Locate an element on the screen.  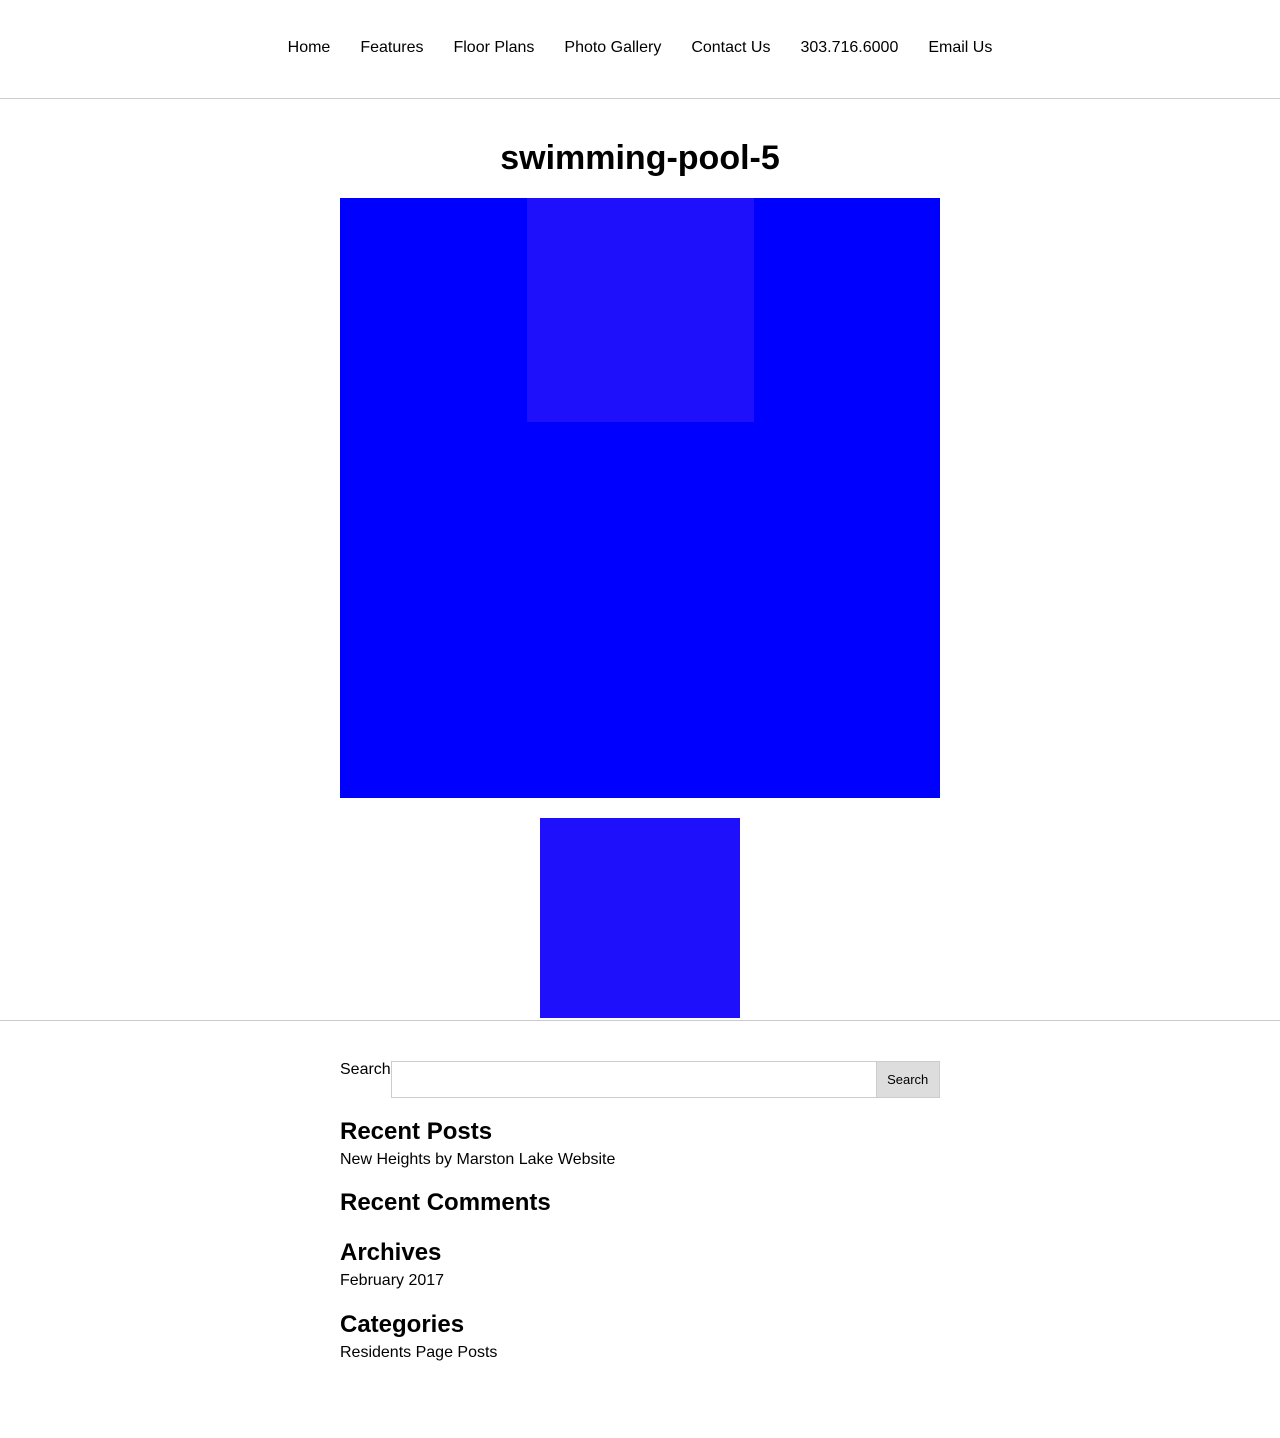
nav-item-floor-plans: Floor Plans is located at coordinates (493, 48).